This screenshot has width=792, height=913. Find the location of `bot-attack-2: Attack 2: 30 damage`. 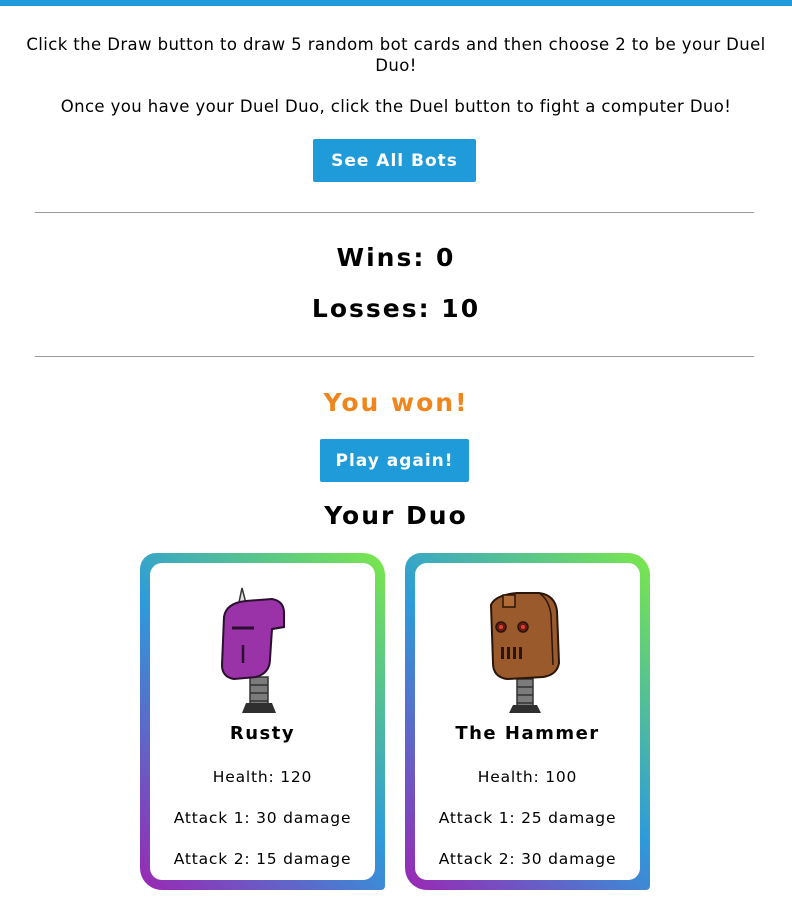

bot-attack-2: Attack 2: 30 damage is located at coordinates (527, 859).